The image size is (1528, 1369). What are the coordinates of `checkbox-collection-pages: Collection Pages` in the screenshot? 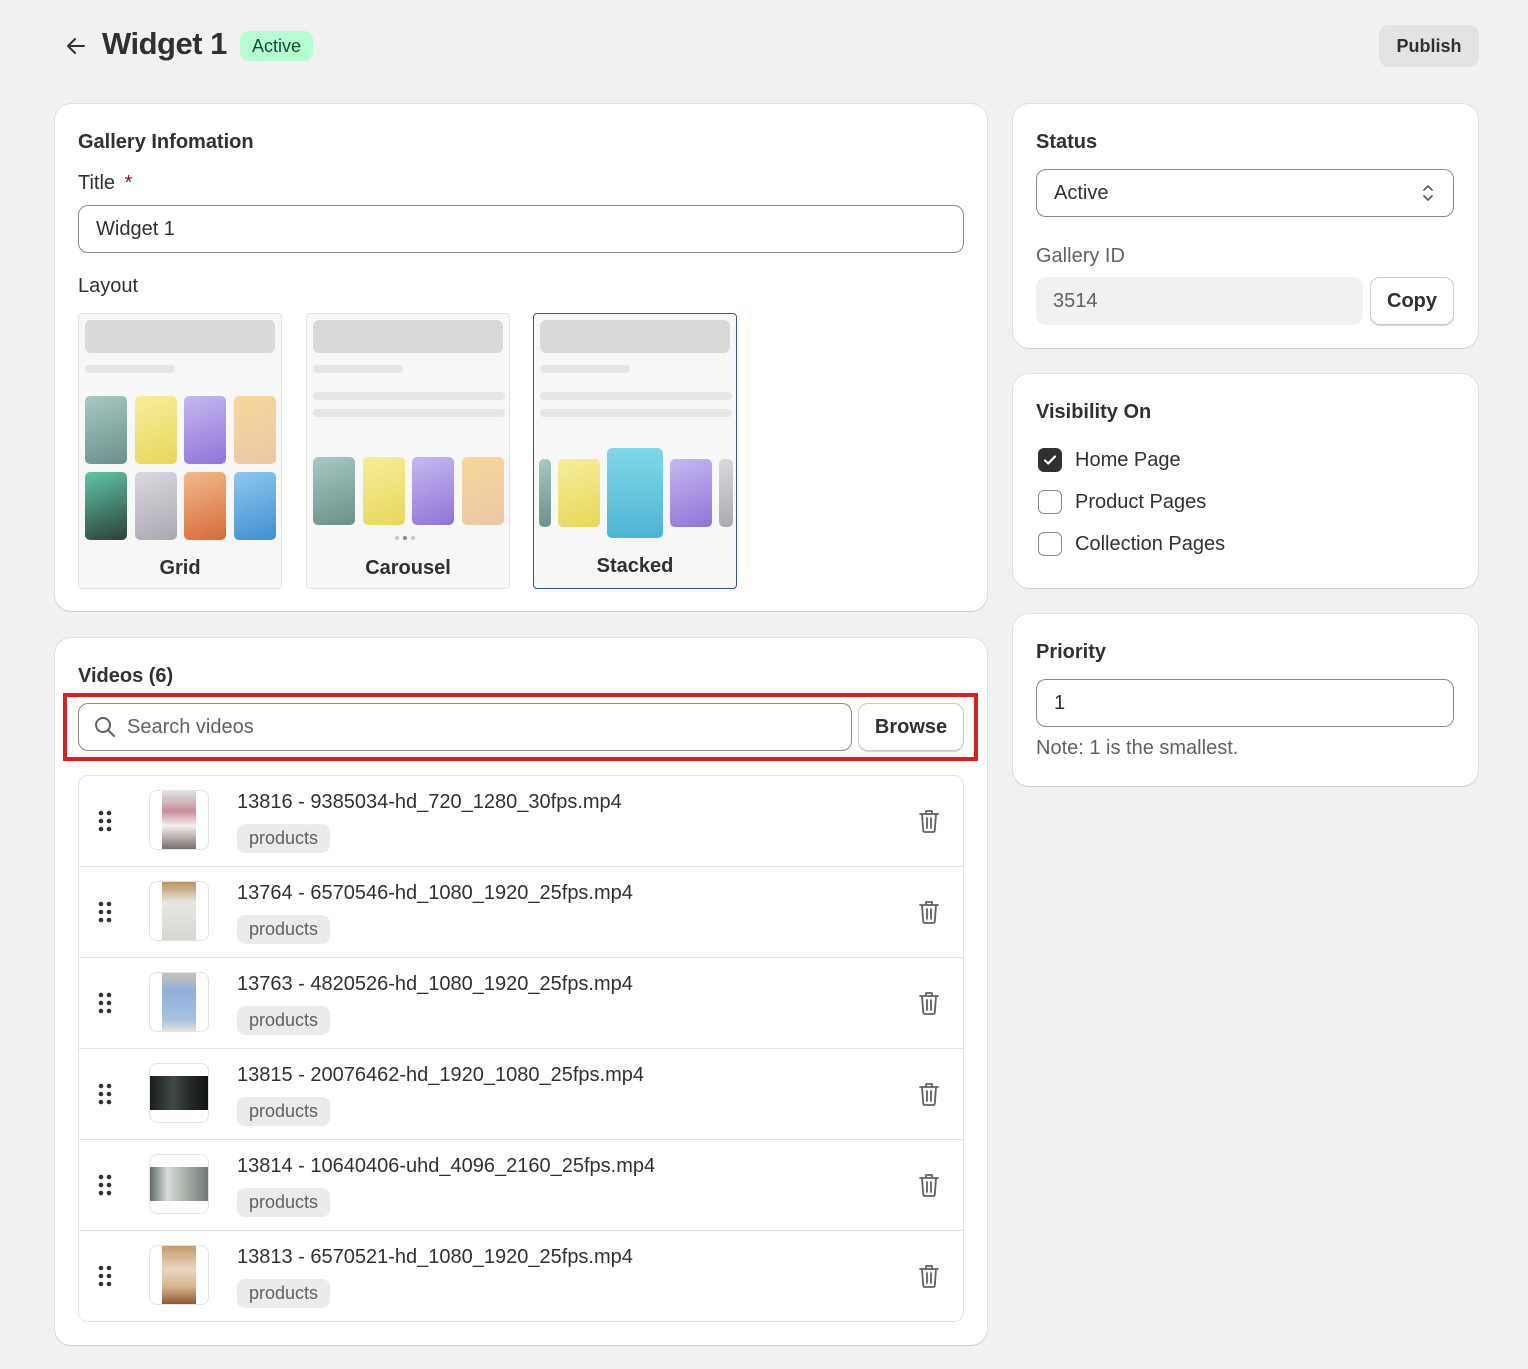 It's located at (1131, 544).